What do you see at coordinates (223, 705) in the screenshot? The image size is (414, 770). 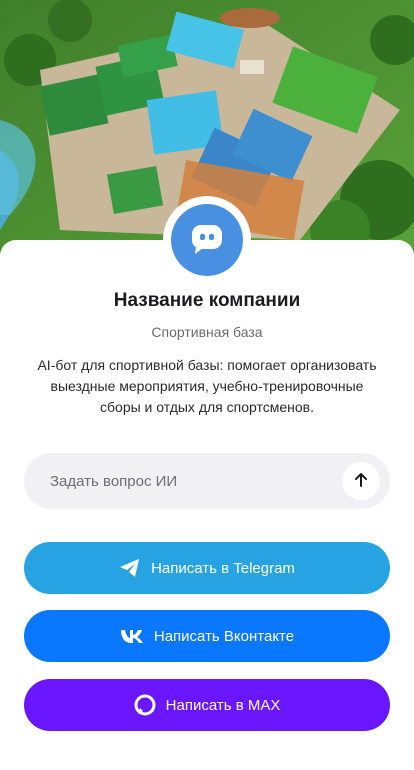 I see `max-button-label: Написать в MAX` at bounding box center [223, 705].